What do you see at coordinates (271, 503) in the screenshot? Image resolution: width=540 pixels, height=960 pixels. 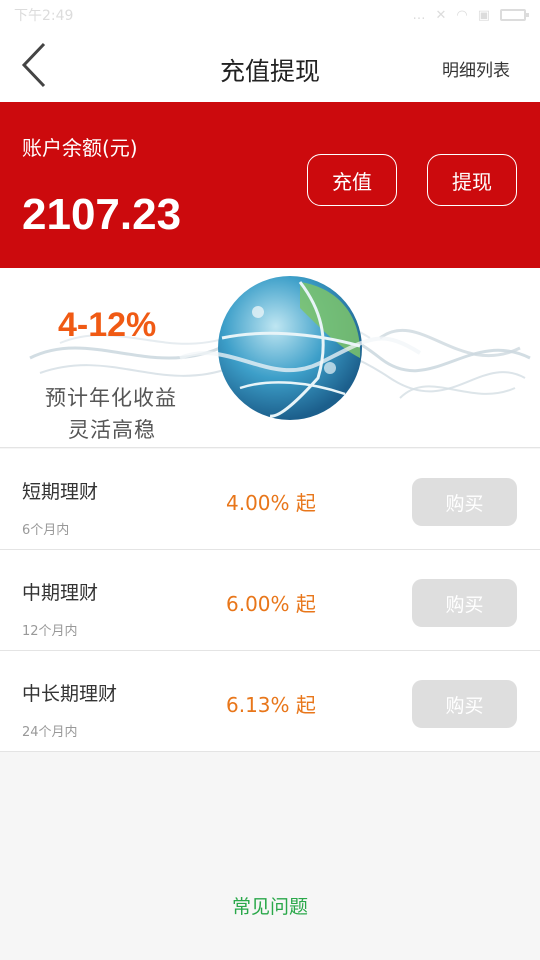 I see `product-rate: 4.00% 起` at bounding box center [271, 503].